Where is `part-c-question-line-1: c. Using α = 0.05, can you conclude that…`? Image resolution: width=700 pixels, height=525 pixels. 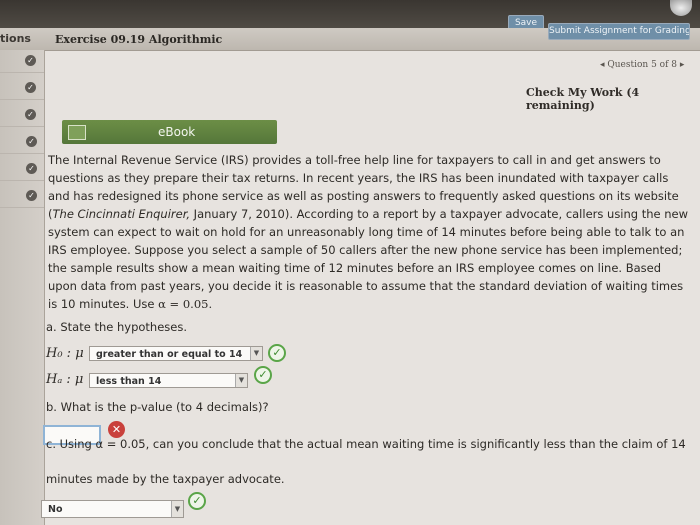 part-c-question-line-1: c. Using α = 0.05, can you conclude that… is located at coordinates (366, 444).